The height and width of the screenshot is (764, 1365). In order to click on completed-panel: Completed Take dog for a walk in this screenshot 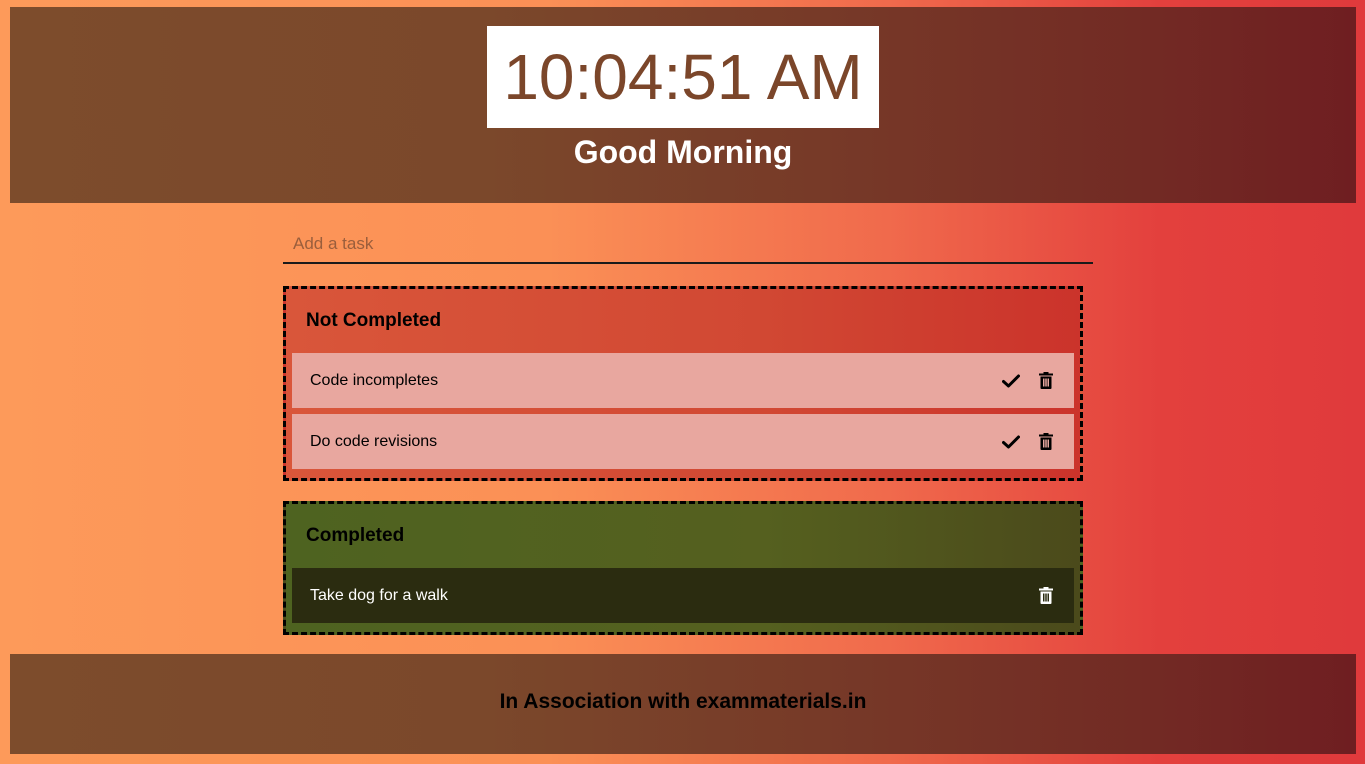, I will do `click(683, 568)`.